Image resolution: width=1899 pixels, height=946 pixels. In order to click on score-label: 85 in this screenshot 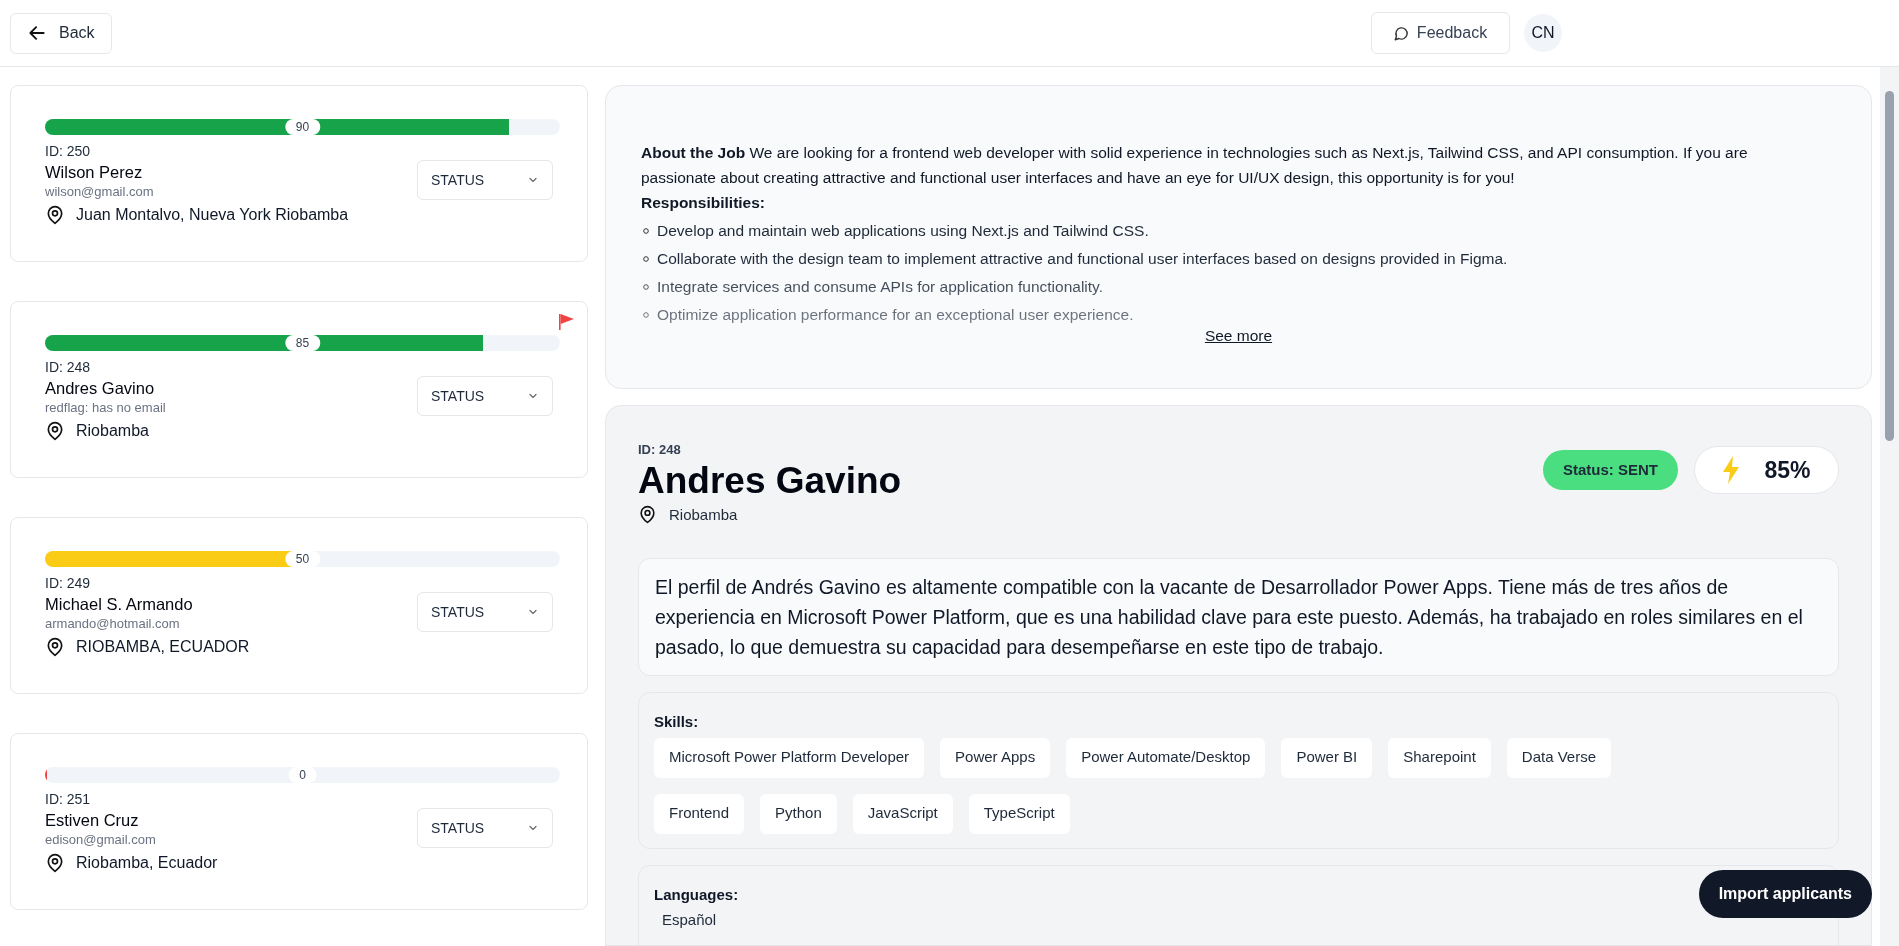, I will do `click(302, 343)`.